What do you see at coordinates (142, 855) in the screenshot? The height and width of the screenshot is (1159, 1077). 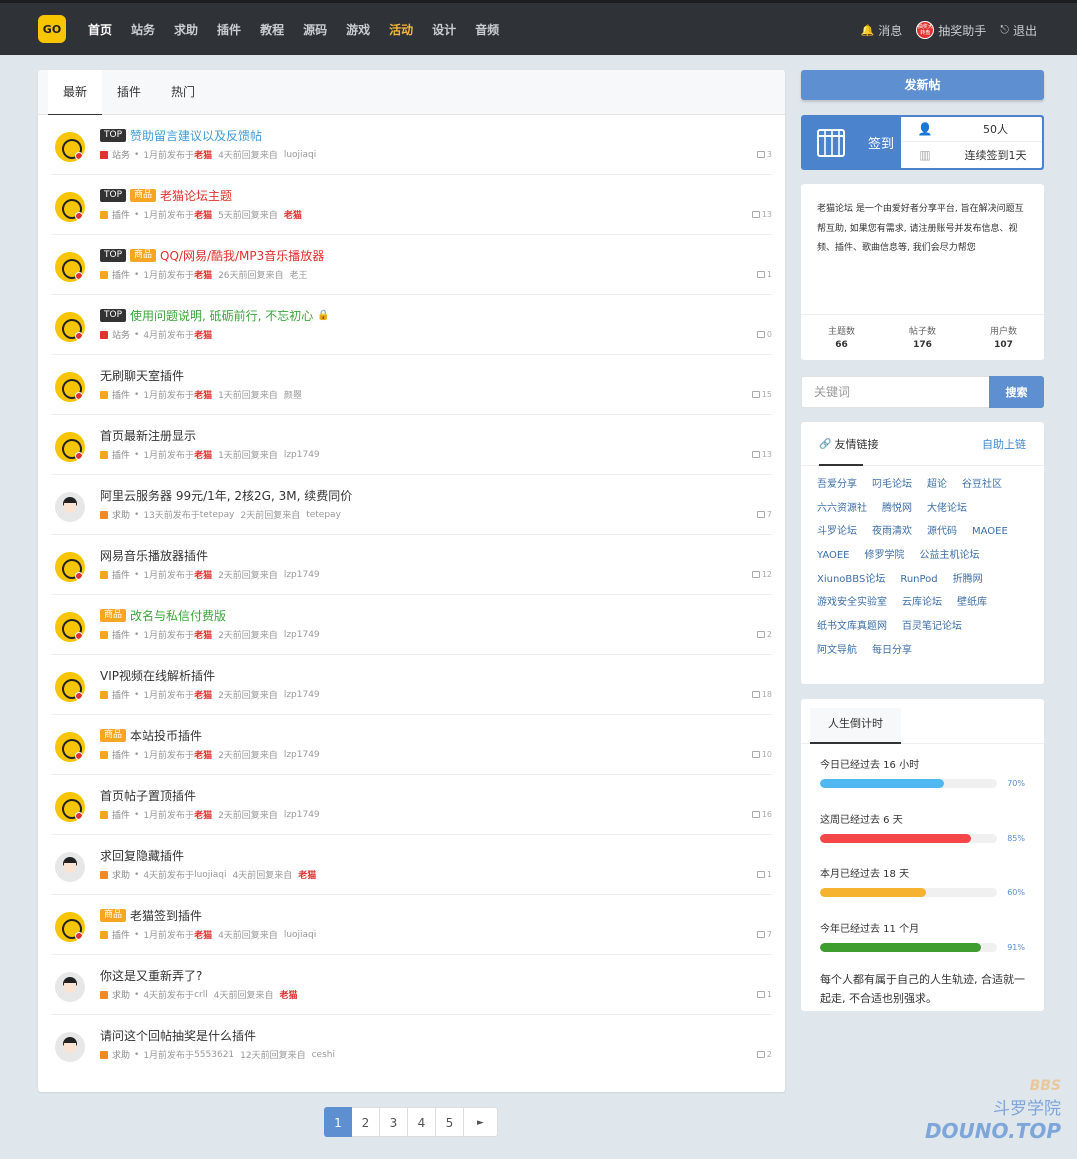 I see `thread-title-link: 求回复隐藏插件` at bounding box center [142, 855].